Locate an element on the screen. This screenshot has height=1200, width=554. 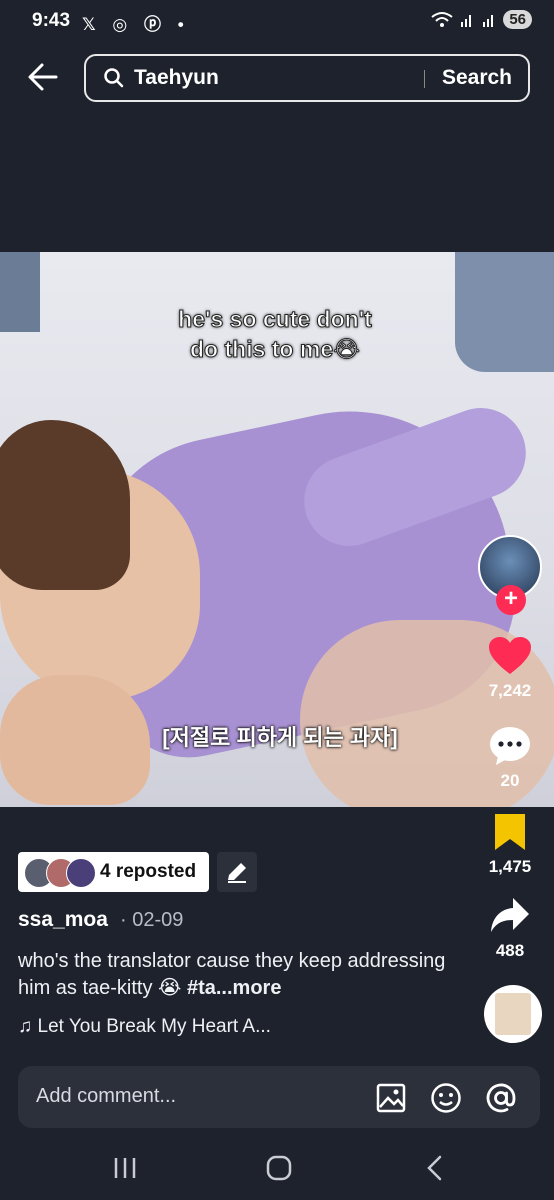
search-icon is located at coordinates (114, 78).